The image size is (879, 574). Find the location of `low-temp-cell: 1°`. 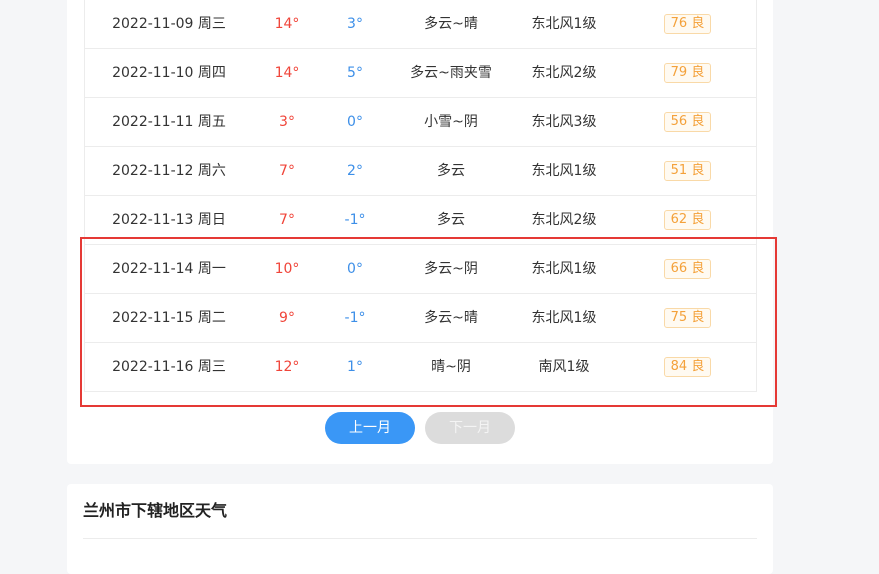

low-temp-cell: 1° is located at coordinates (355, 367).